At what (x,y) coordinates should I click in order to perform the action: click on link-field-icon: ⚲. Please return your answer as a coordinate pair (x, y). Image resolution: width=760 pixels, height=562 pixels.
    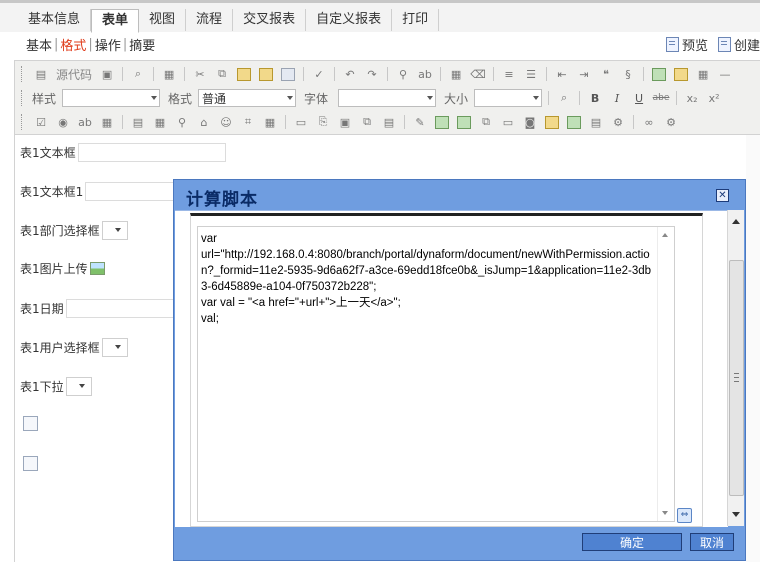
    Looking at the image, I should click on (182, 122).